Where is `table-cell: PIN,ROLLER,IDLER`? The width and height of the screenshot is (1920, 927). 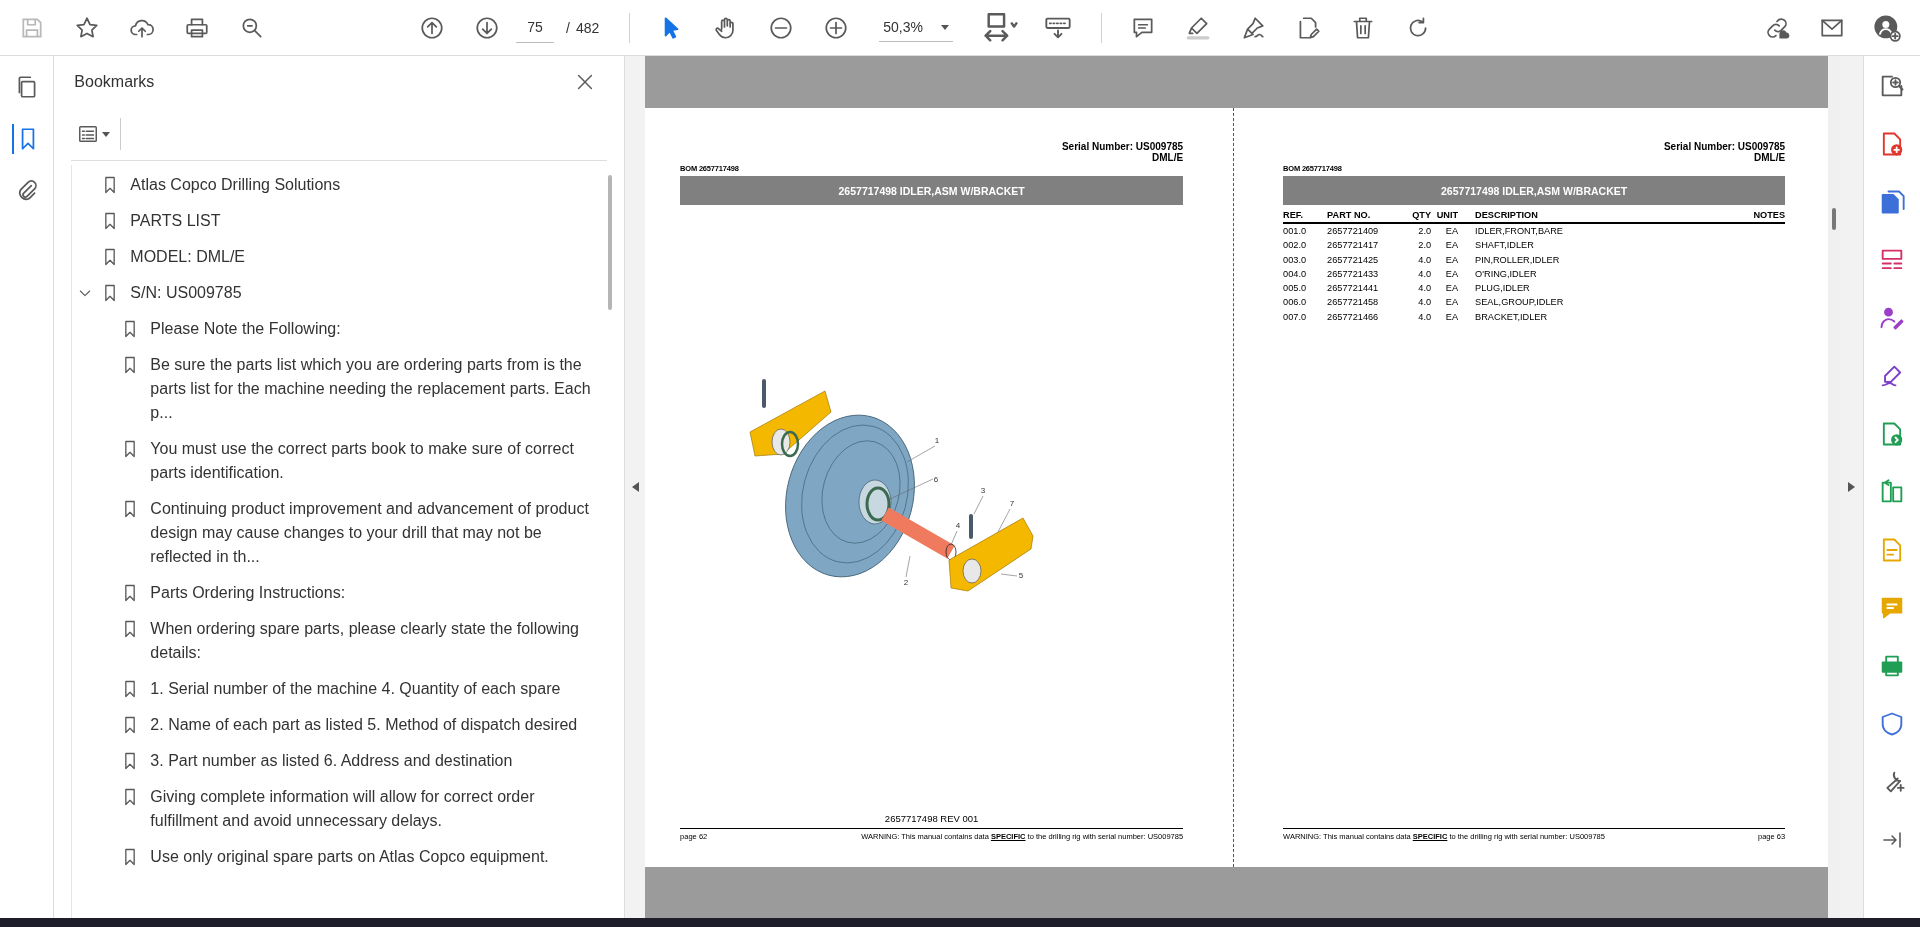
table-cell: PIN,ROLLER,IDLER is located at coordinates (1517, 259).